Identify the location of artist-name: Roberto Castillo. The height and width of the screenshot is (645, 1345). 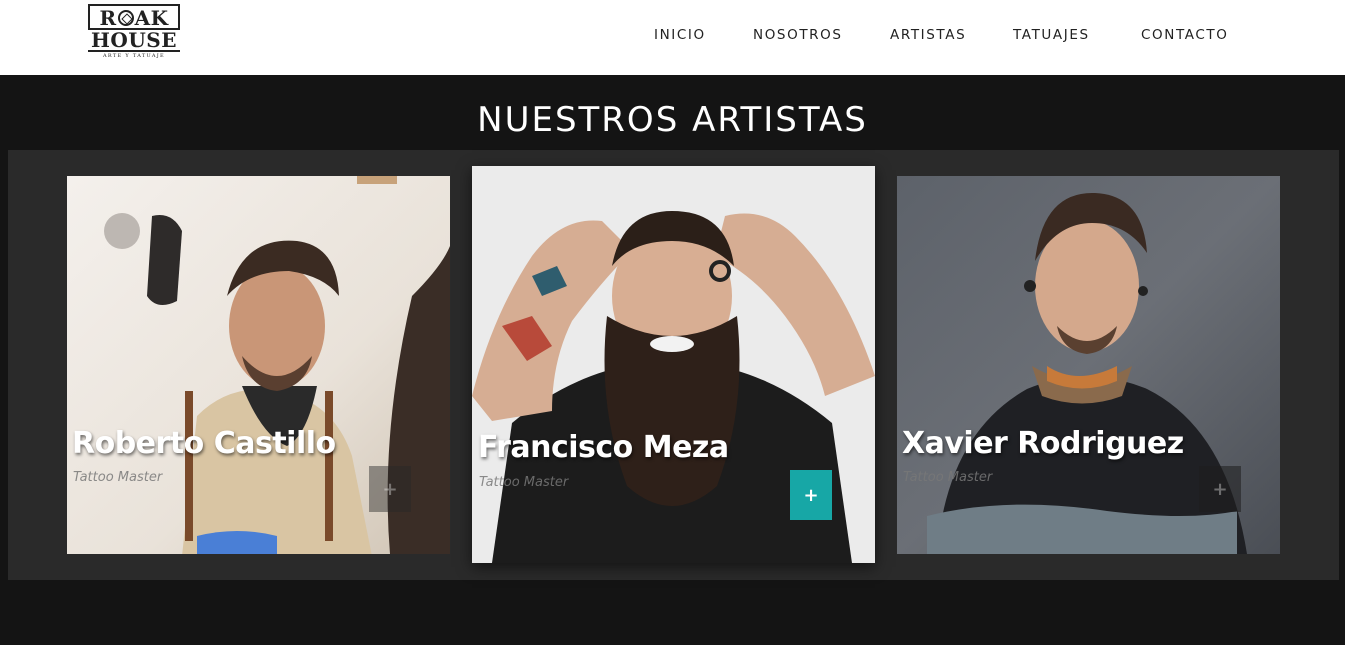
(204, 443).